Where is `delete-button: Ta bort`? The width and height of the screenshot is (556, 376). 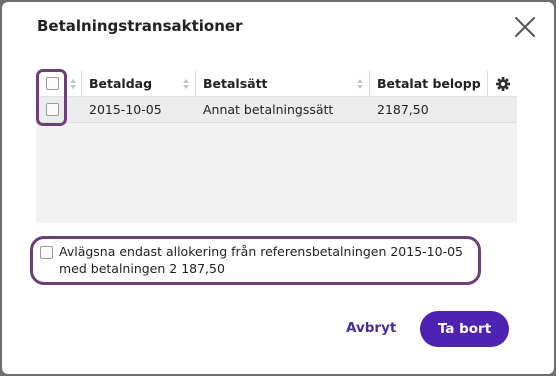 delete-button: Ta bort is located at coordinates (464, 329).